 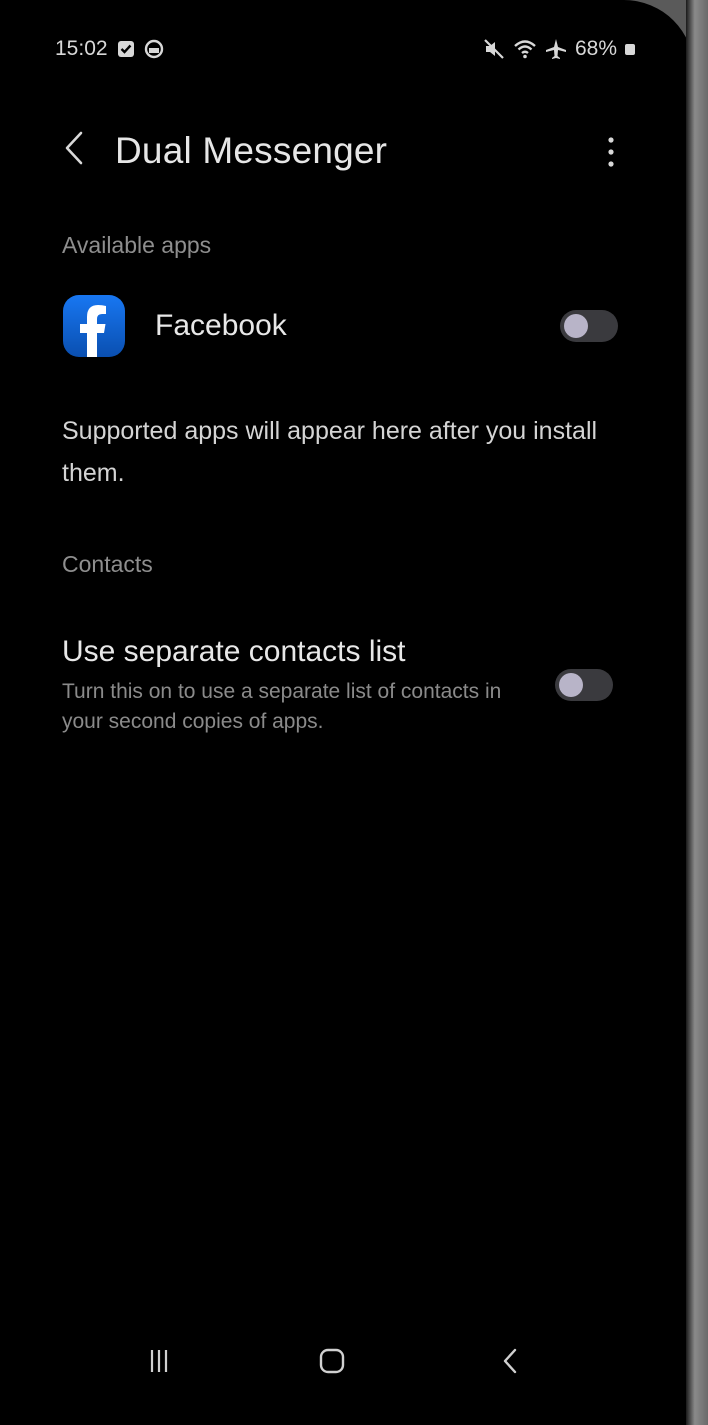 I want to click on more-vertical-icon, so click(x=611, y=154).